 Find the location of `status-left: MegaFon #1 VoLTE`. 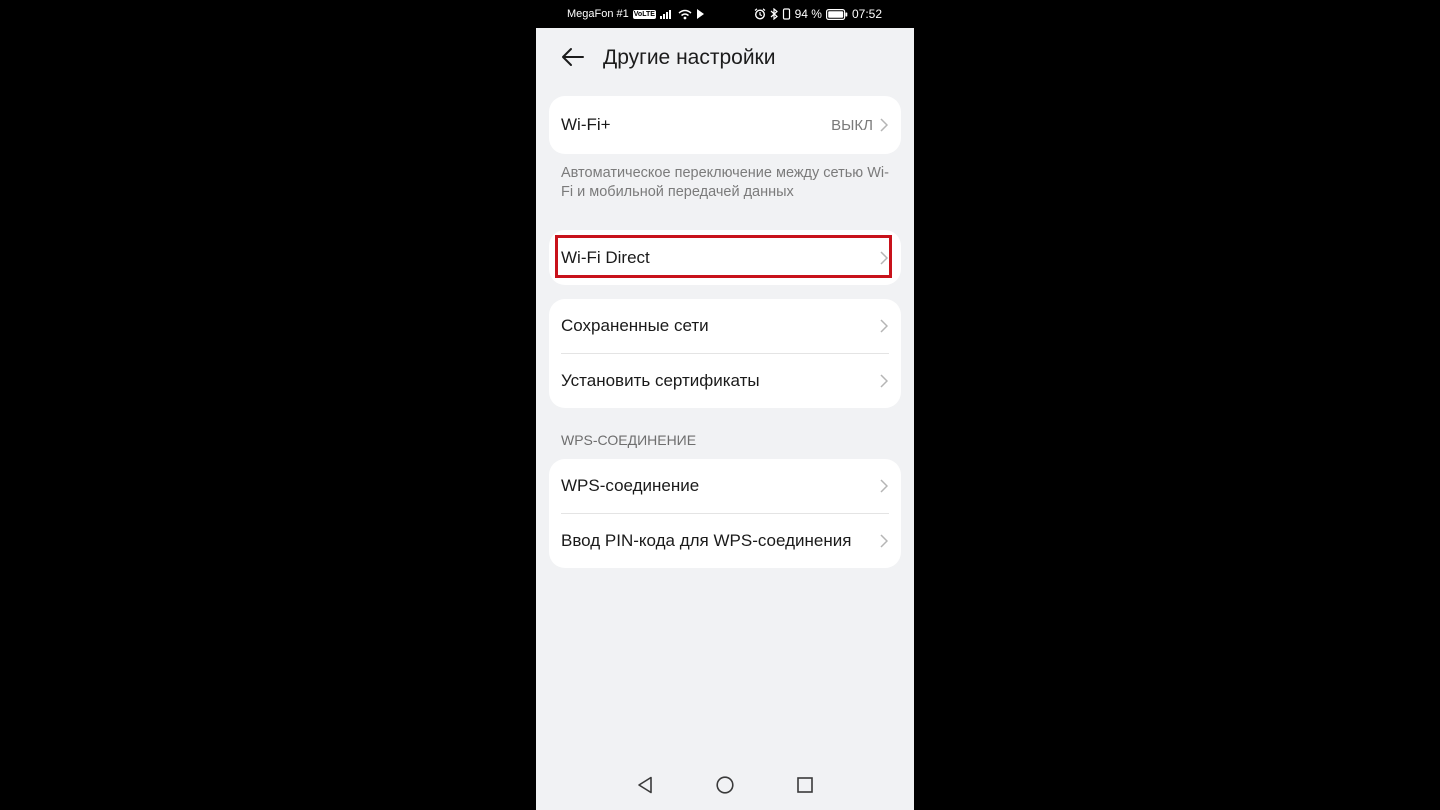

status-left: MegaFon #1 VoLTE is located at coordinates (636, 14).